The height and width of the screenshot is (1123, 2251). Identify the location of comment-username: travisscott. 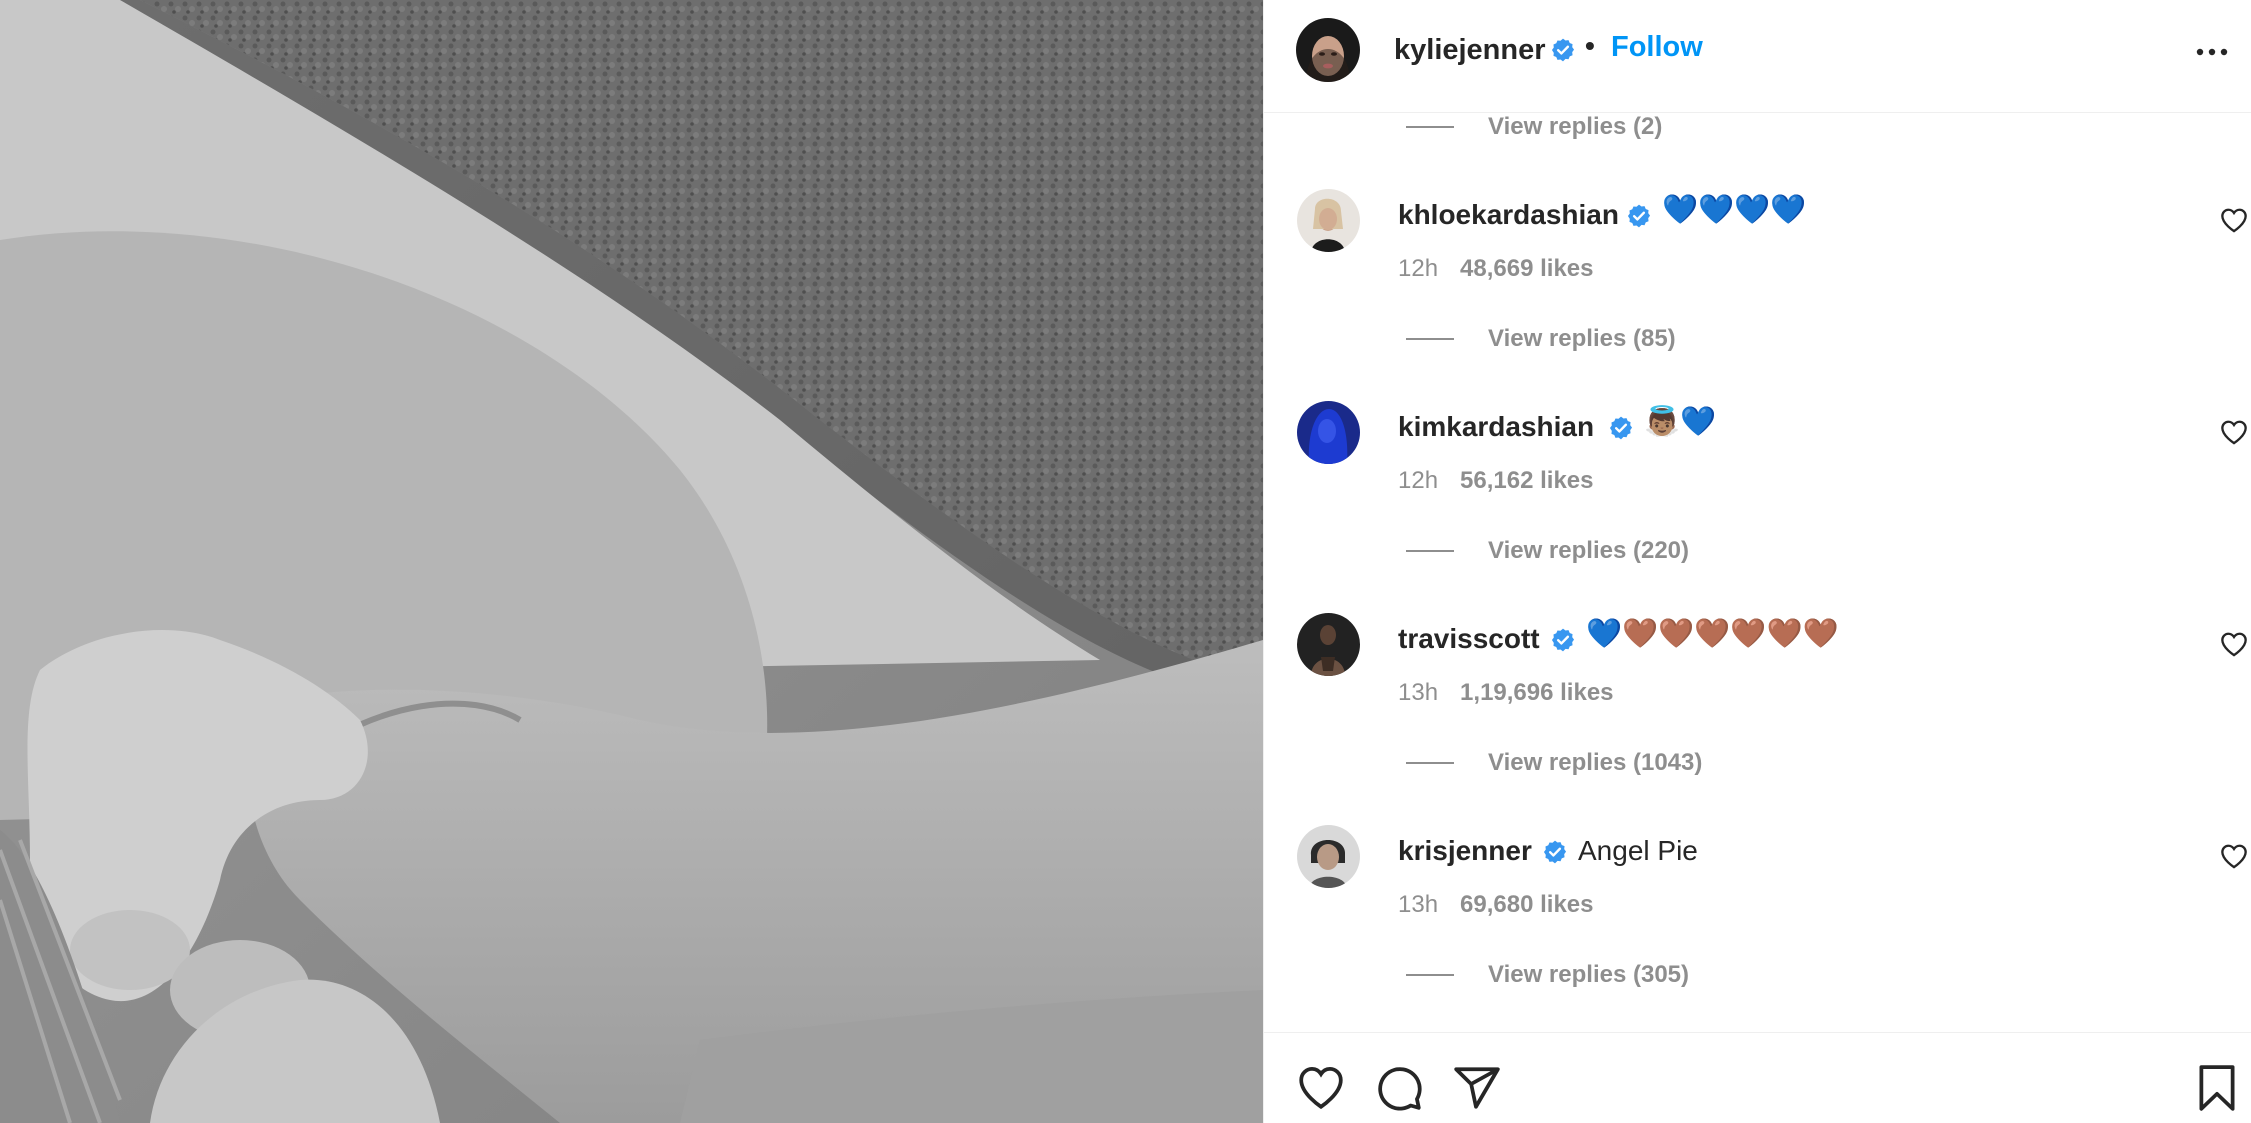
(1469, 639).